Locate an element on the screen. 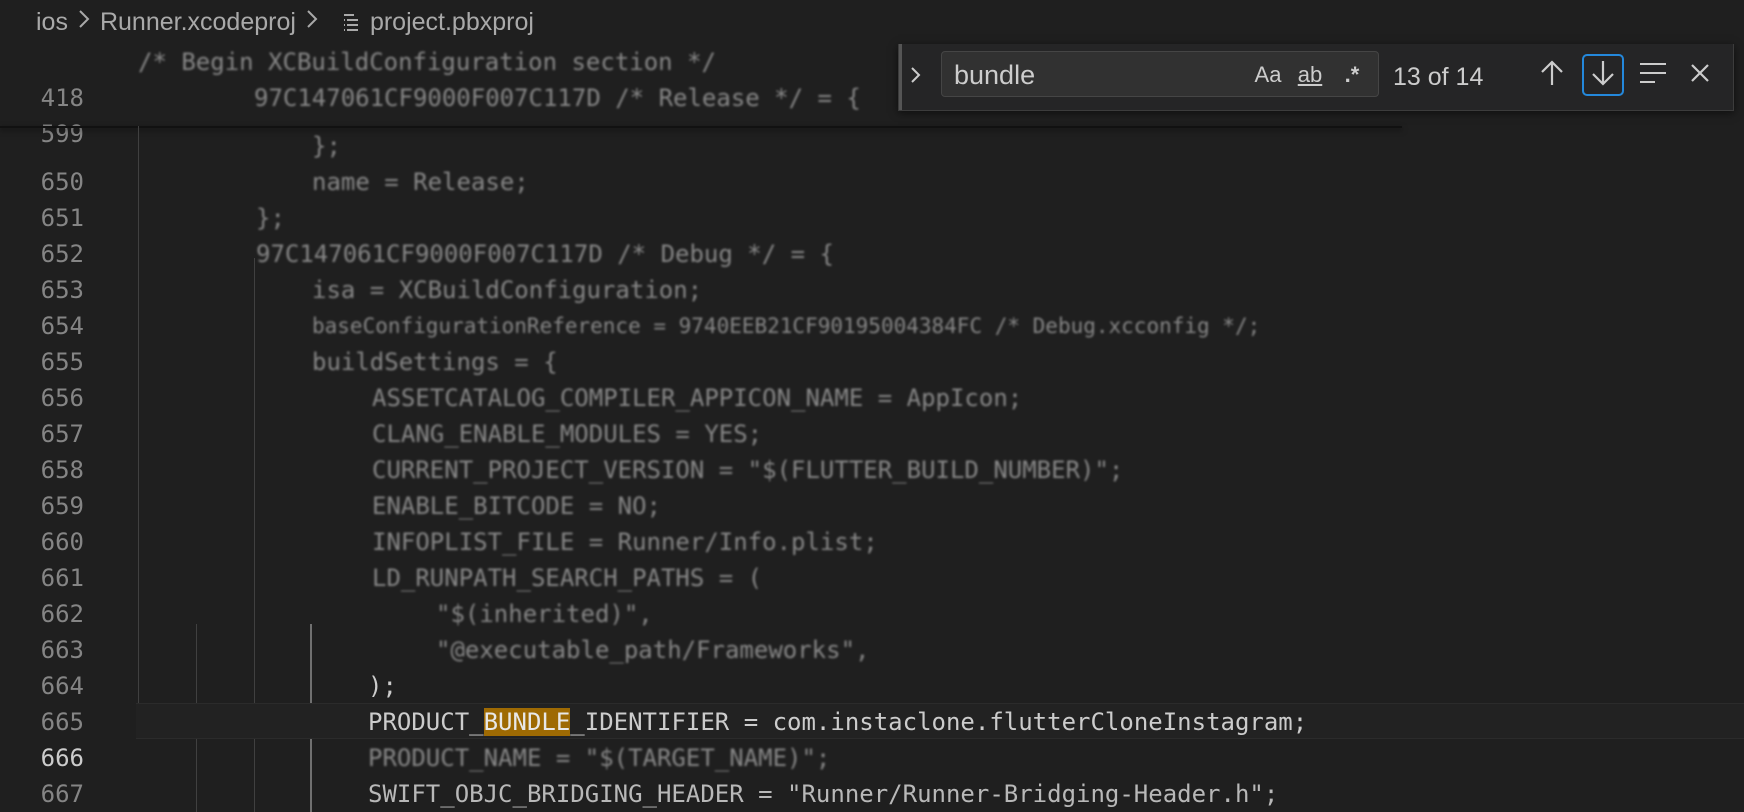  code-text: INFOPLIST_FILE = Runner/Info.plist; is located at coordinates (625, 542).